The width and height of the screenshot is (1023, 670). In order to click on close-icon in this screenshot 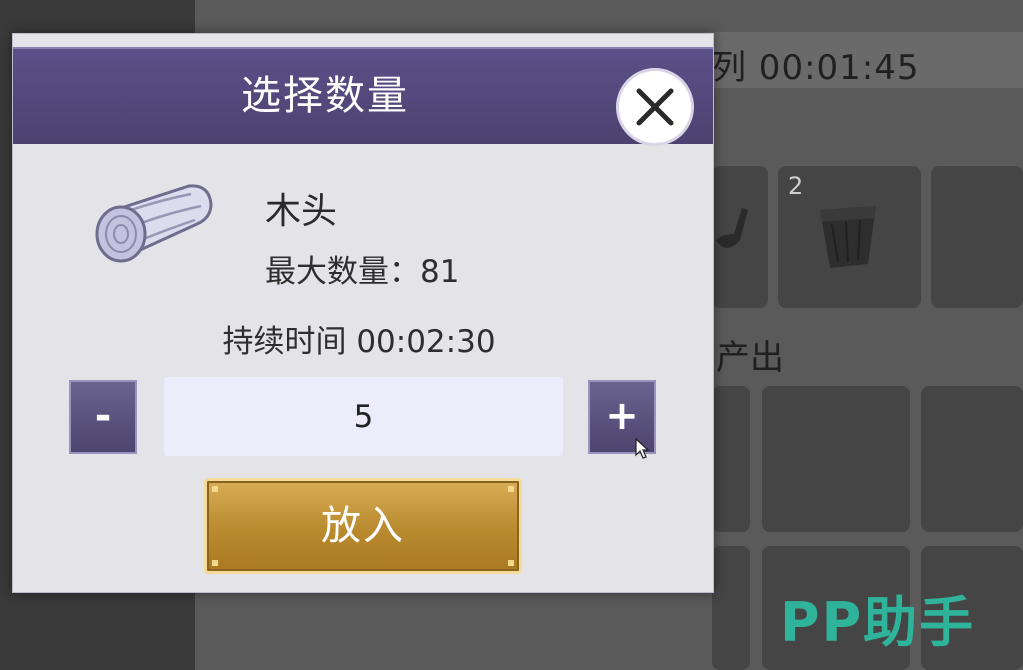, I will do `click(655, 107)`.